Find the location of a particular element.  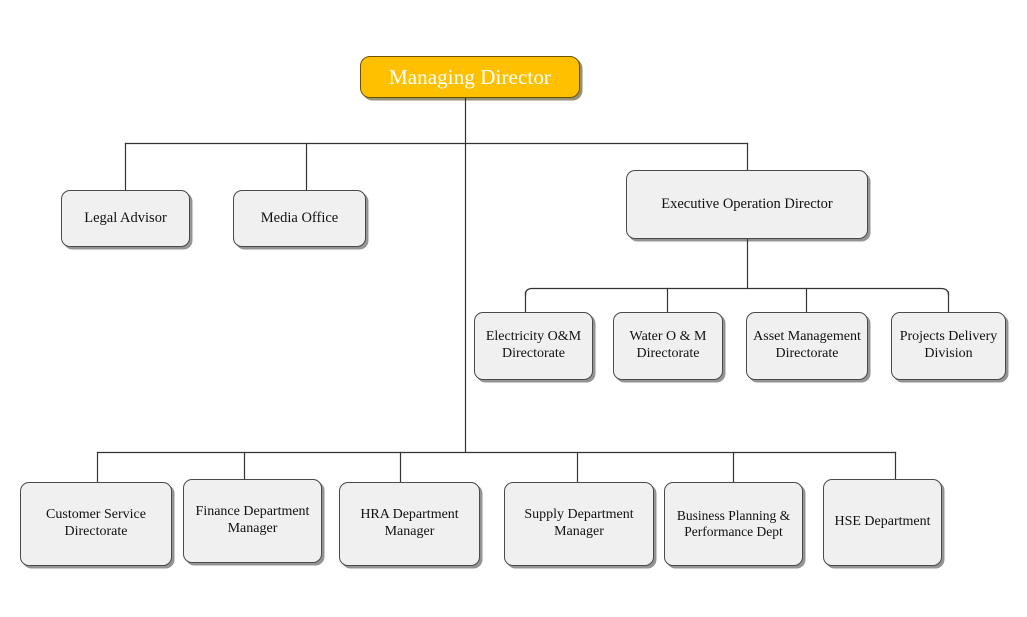

node-hse-department-label: HSE Department is located at coordinates (882, 522).